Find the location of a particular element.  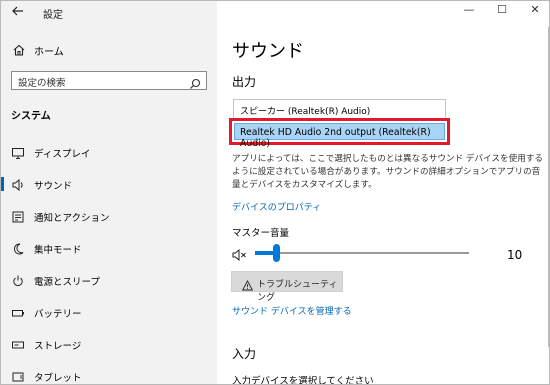

search-input: 設定の検索 is located at coordinates (109, 80).